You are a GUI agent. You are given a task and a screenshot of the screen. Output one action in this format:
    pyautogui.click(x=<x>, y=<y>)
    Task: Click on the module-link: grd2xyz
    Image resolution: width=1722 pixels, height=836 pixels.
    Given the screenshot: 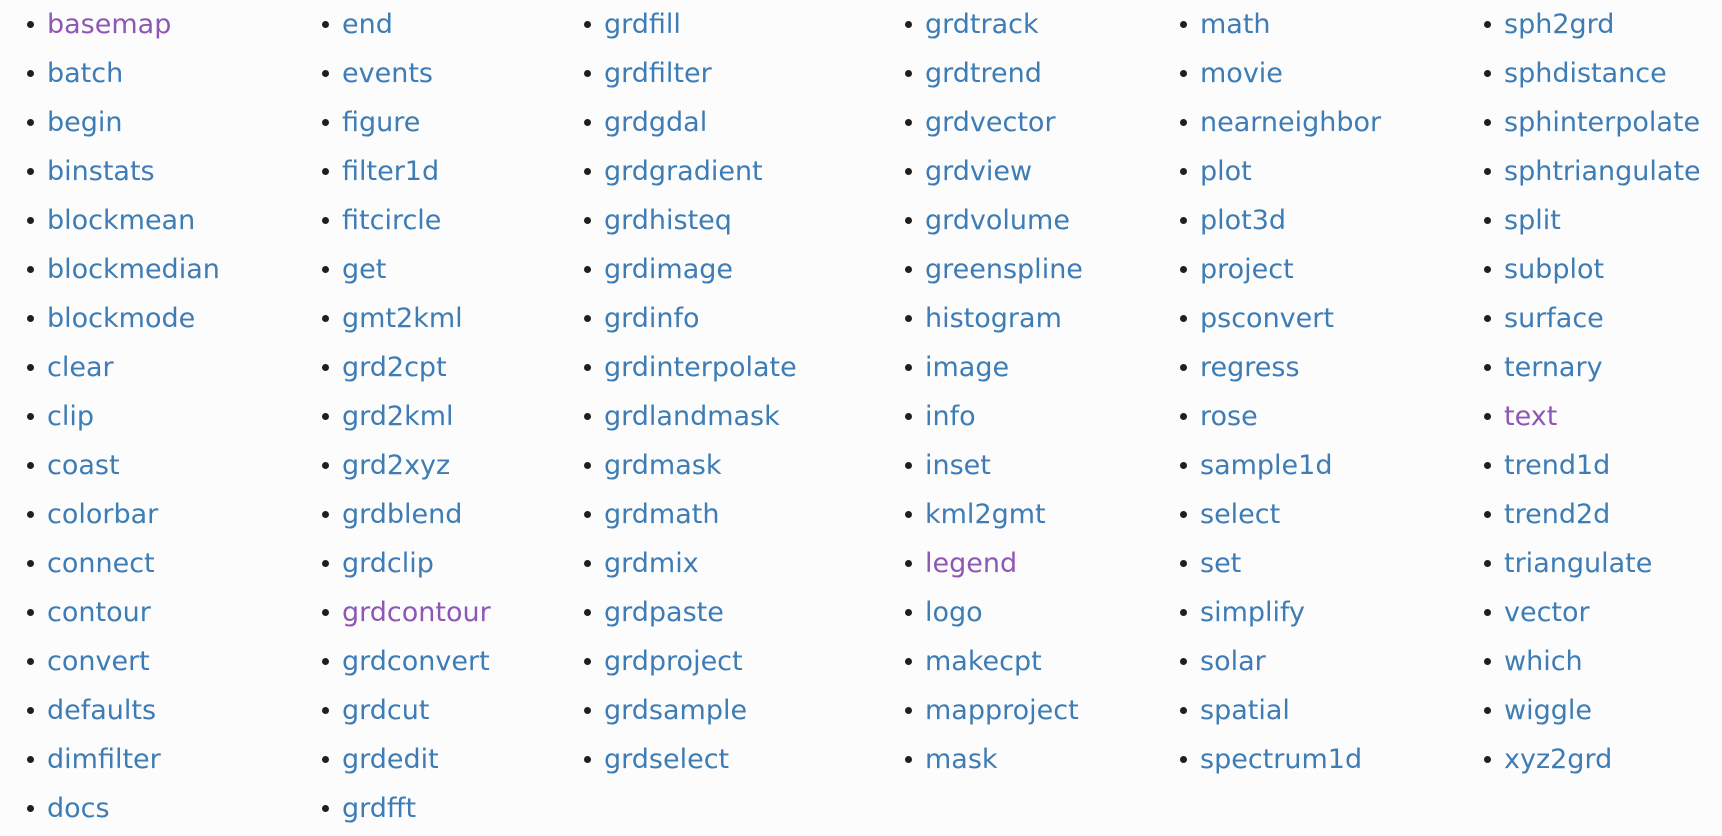 What is the action you would take?
    pyautogui.click(x=396, y=465)
    